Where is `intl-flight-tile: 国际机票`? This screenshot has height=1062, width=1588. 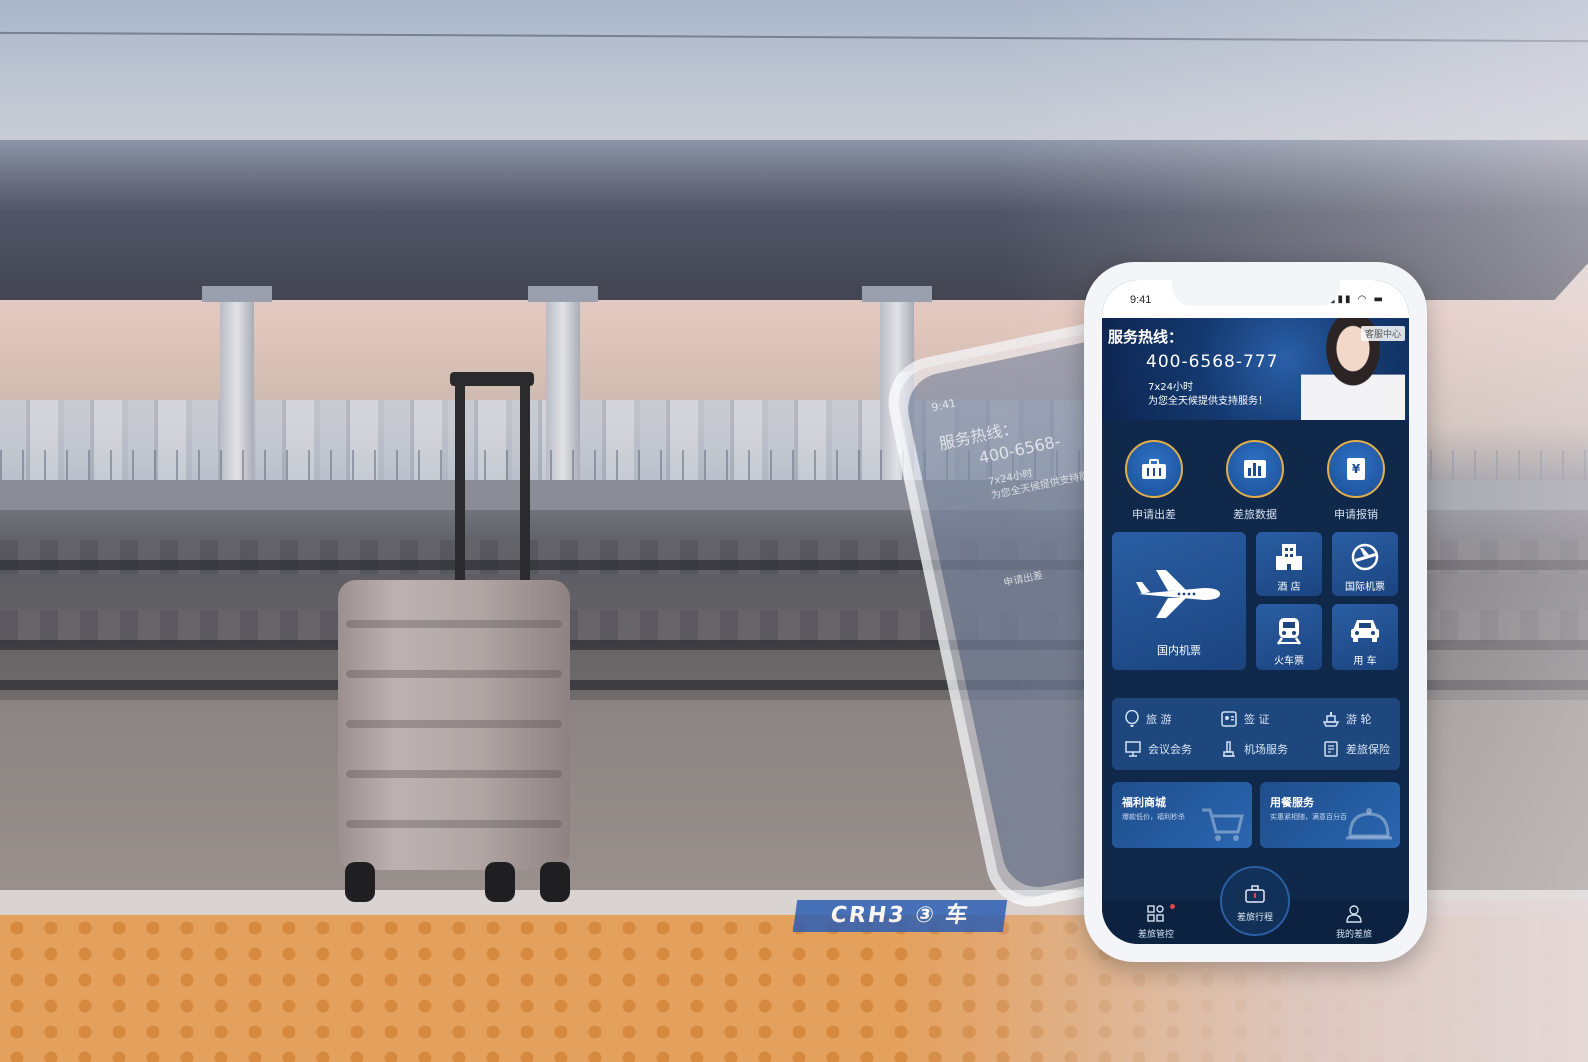
intl-flight-tile: 国际机票 is located at coordinates (1365, 564).